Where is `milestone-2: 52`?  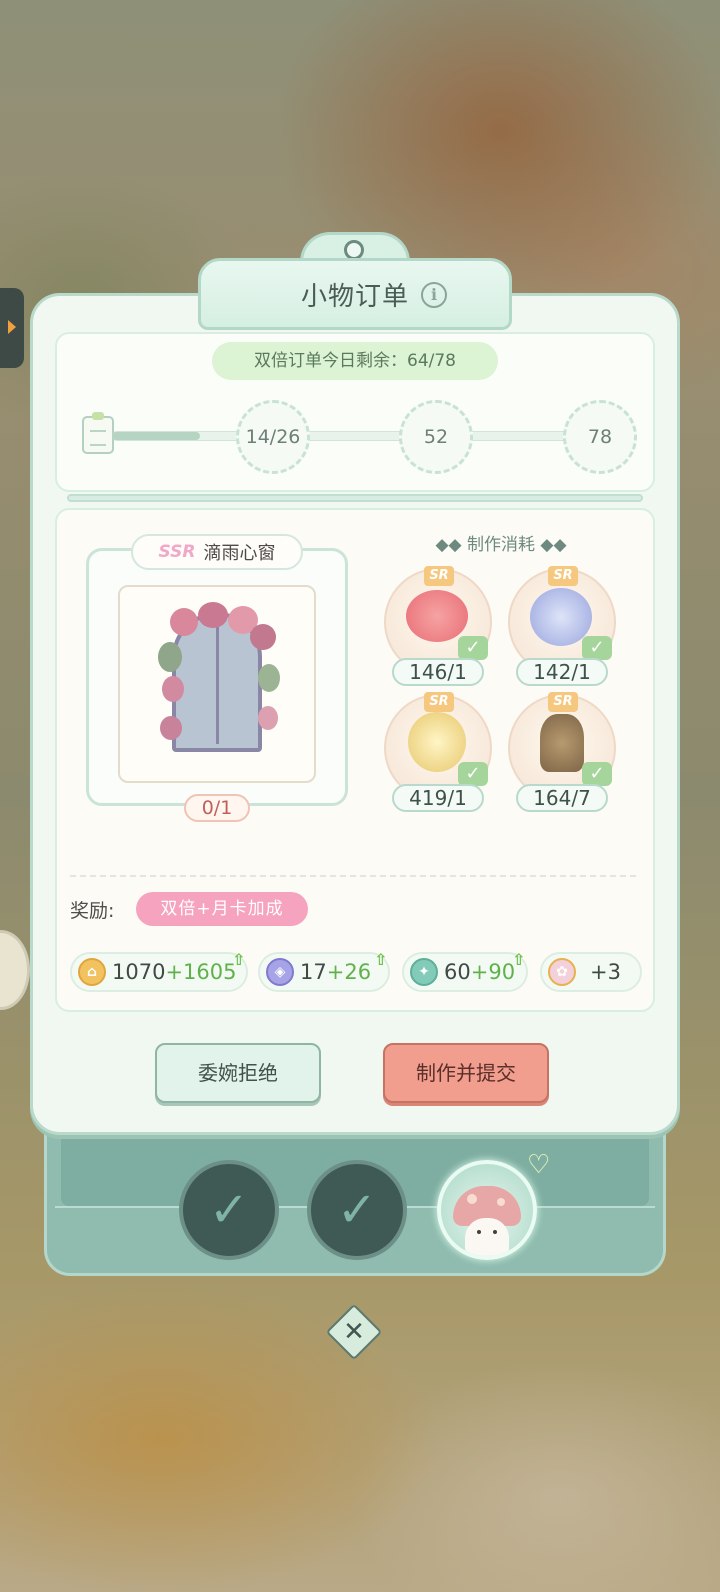
milestone-2: 52 is located at coordinates (436, 437).